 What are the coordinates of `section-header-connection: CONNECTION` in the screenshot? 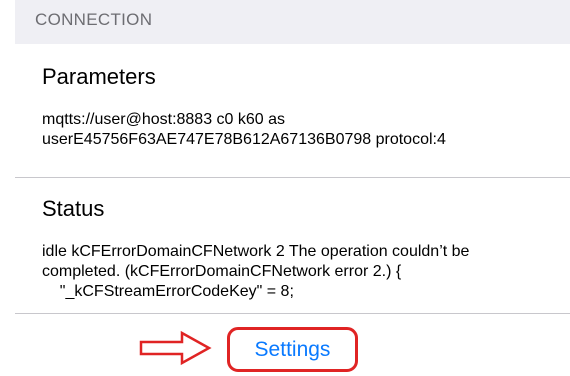 It's located at (292, 22).